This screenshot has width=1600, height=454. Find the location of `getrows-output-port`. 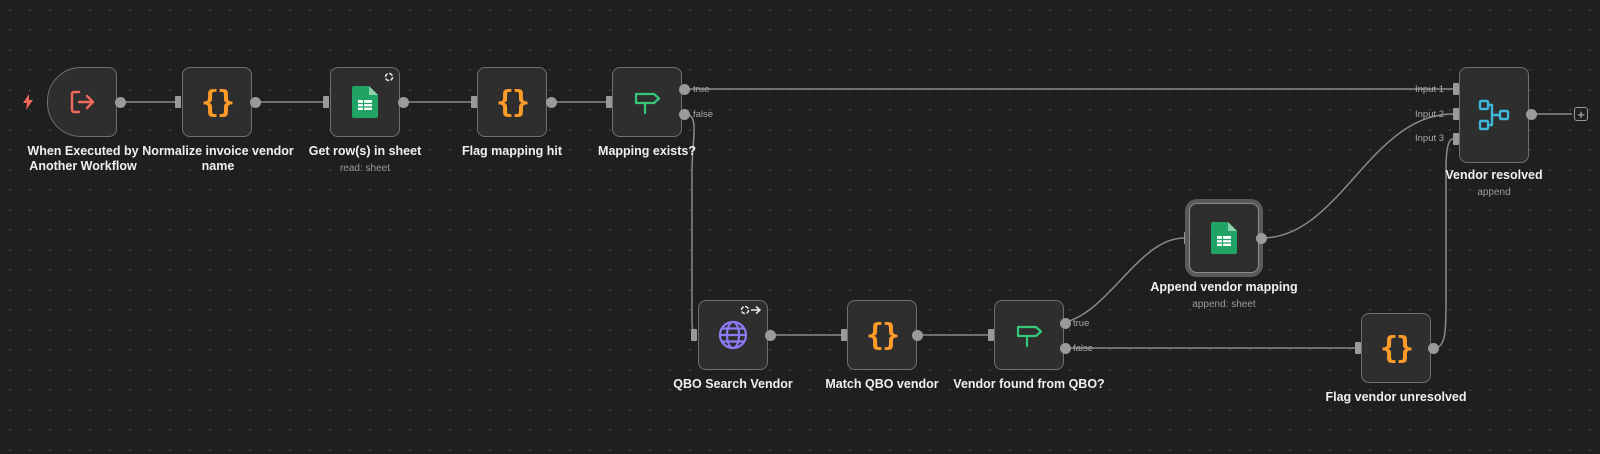

getrows-output-port is located at coordinates (403, 102).